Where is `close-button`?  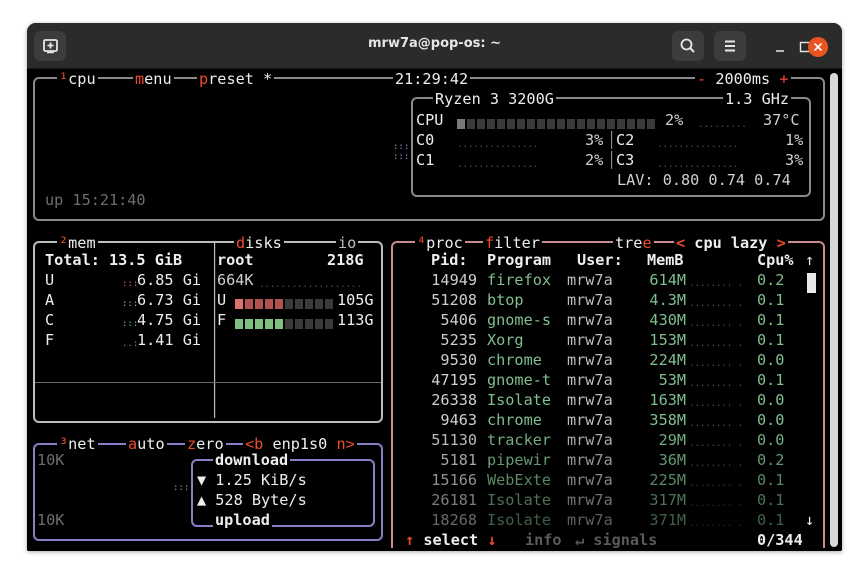
close-button is located at coordinates (818, 47).